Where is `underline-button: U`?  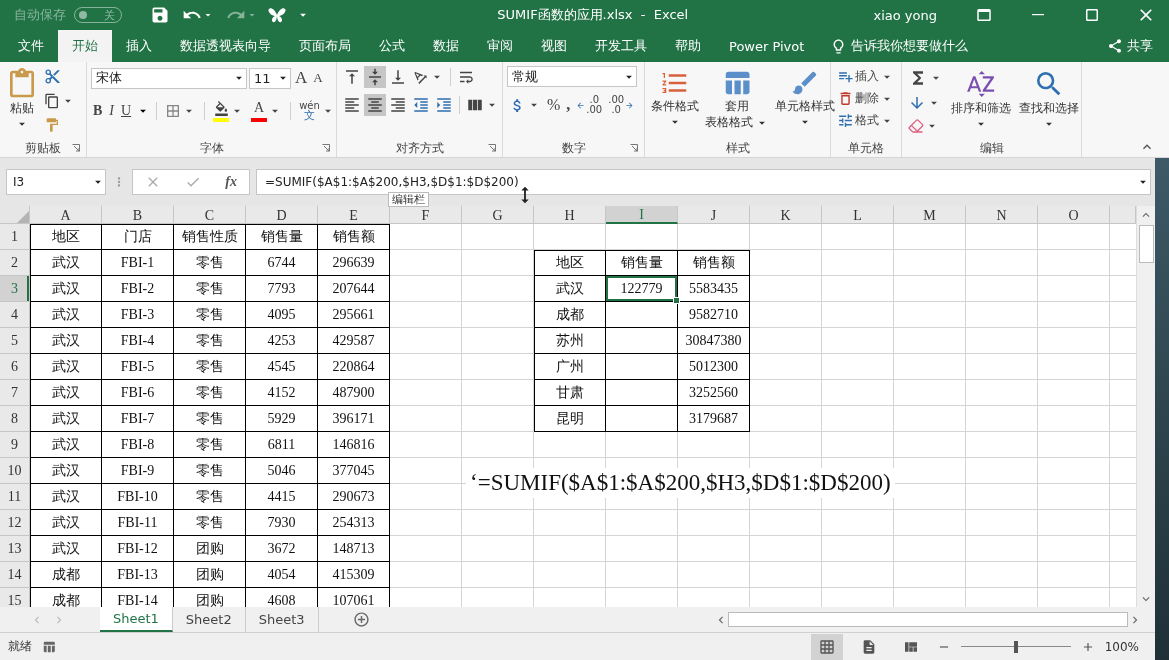
underline-button: U is located at coordinates (126, 111).